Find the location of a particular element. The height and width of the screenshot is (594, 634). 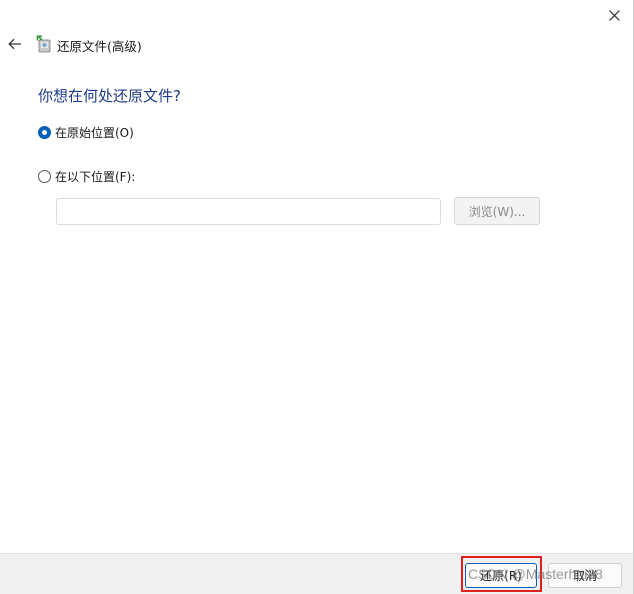

page-heading: 你想在何处还原文件? is located at coordinates (109, 96).